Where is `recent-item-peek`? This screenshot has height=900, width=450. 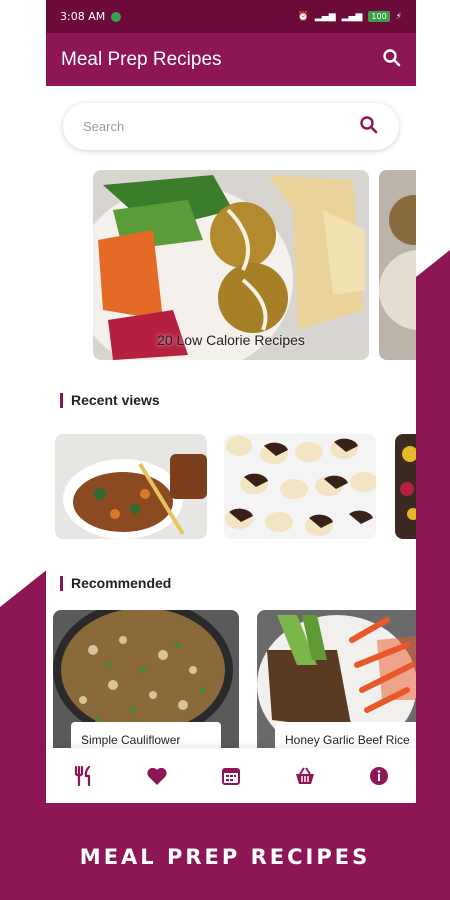
recent-item-peek is located at coordinates (405, 486).